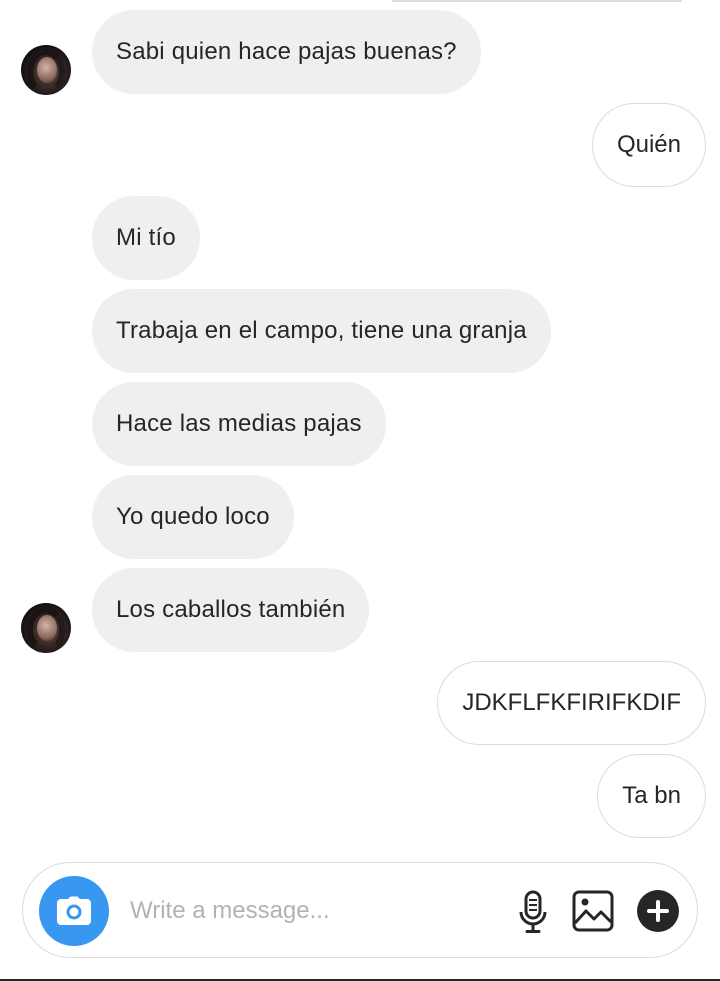 The image size is (720, 981). I want to click on message-text: Trabaja en el campo, tiene una granja, so click(321, 330).